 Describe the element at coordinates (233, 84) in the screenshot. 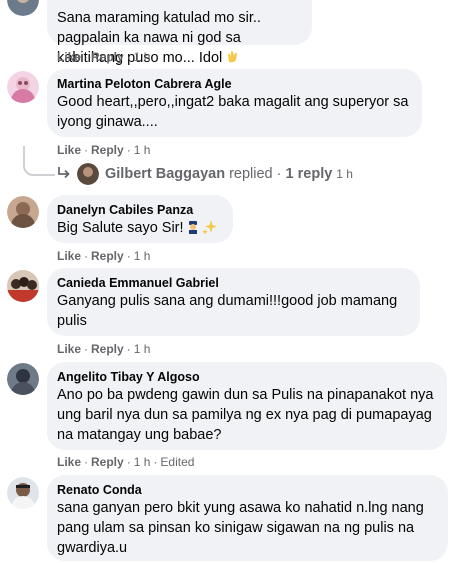

I see `commenter-name: Martina Peloton Cabrera Agle` at that location.